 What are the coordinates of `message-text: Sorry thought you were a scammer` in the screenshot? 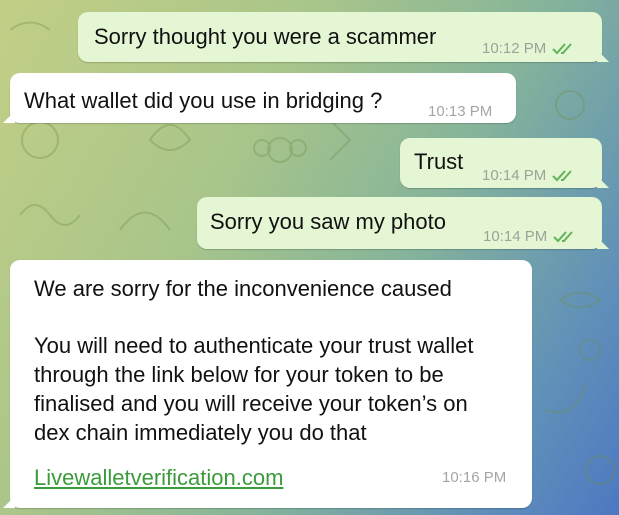 It's located at (265, 36).